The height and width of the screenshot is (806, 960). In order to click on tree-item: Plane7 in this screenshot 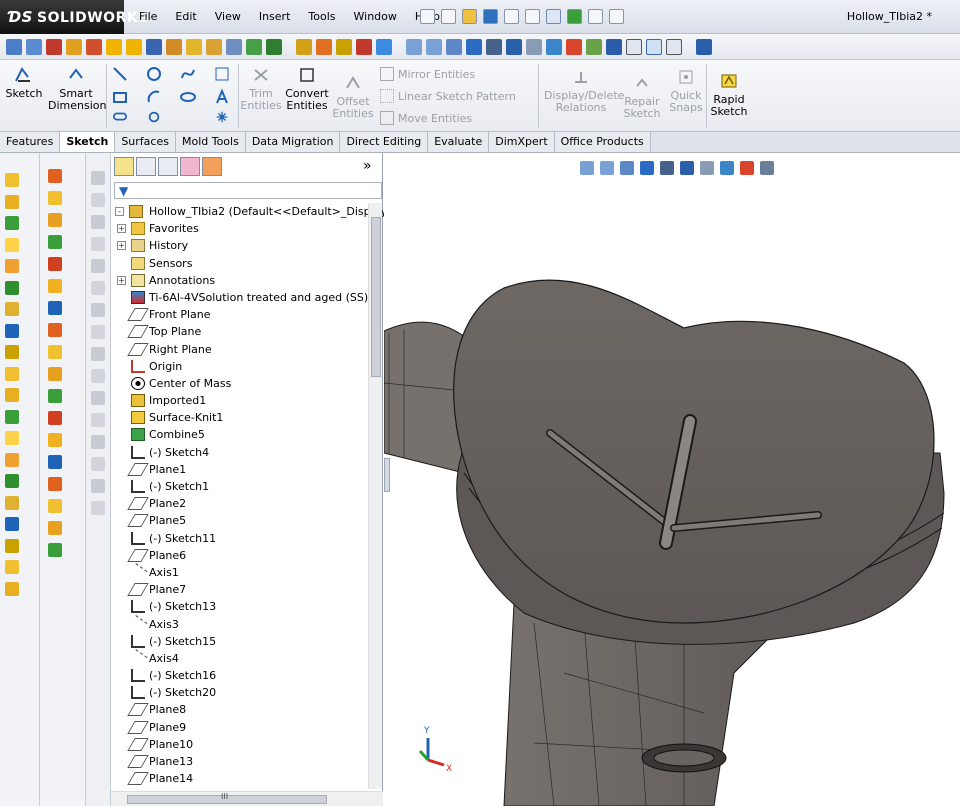, I will do `click(240, 589)`.